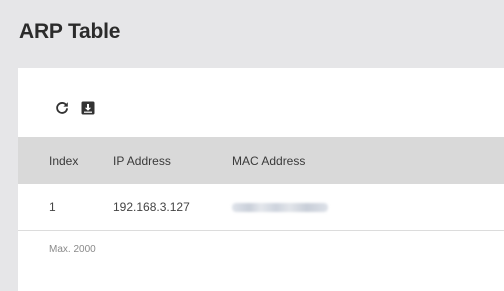 This screenshot has height=291, width=504. What do you see at coordinates (75, 108) in the screenshot?
I see `table-toolbar` at bounding box center [75, 108].